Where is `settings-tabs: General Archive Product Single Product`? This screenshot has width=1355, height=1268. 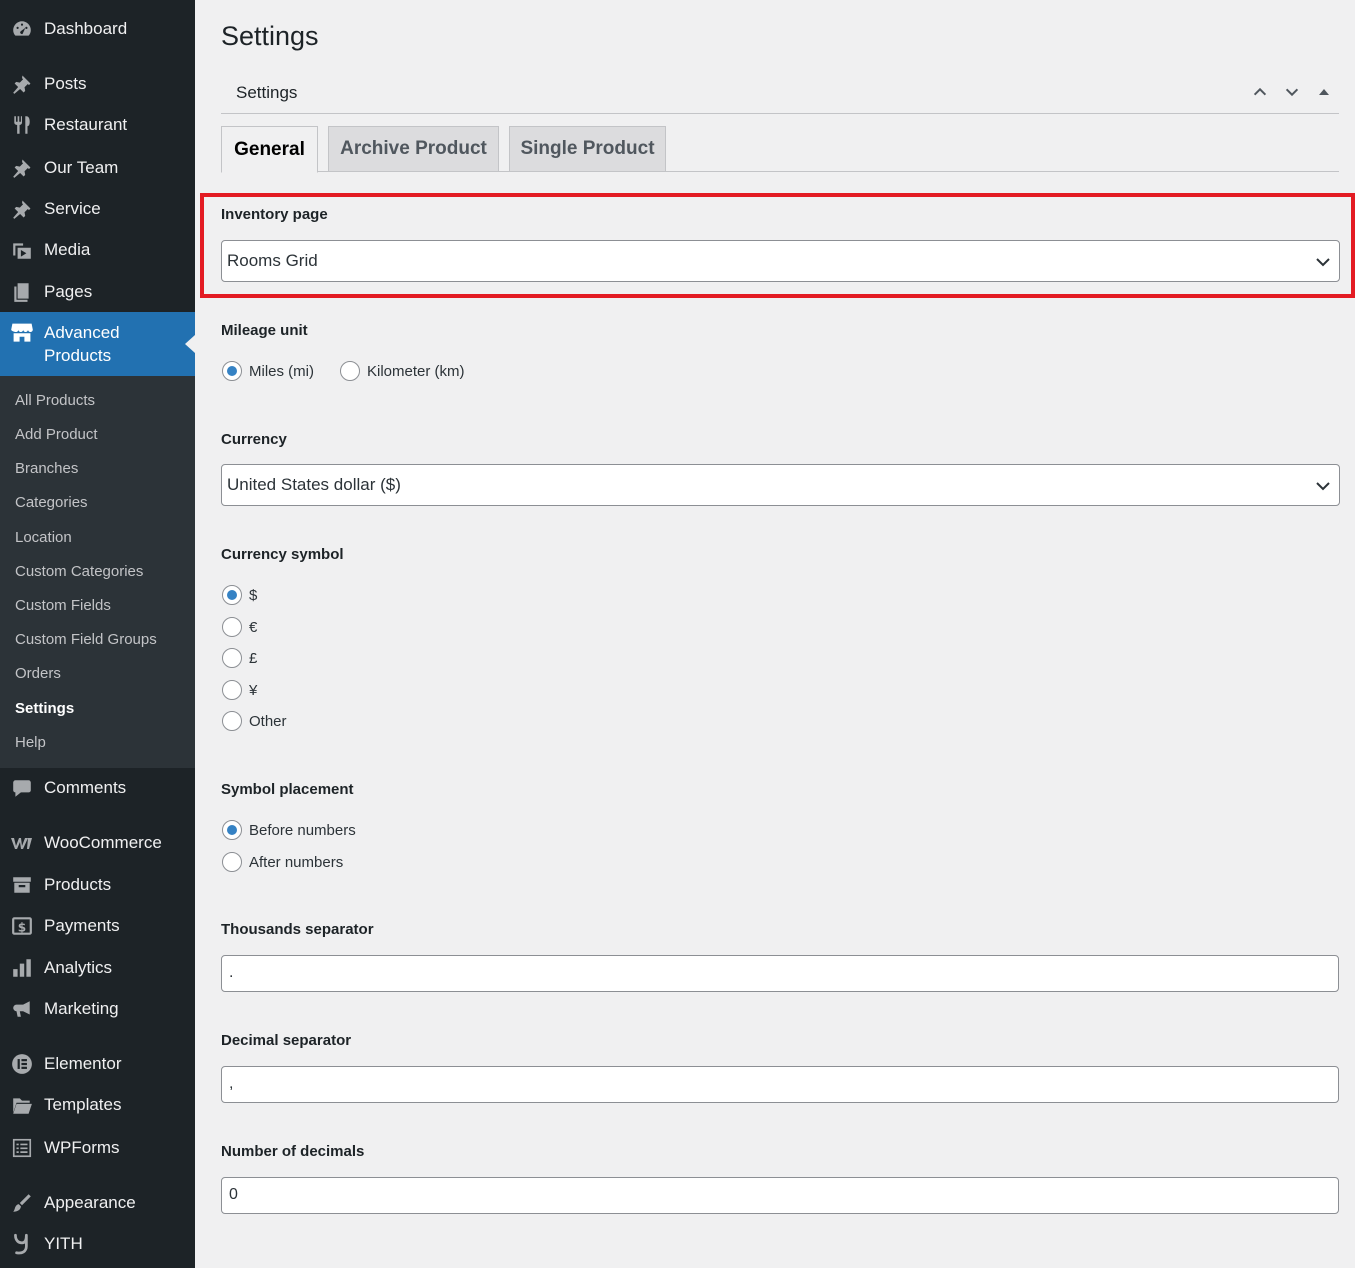 settings-tabs: General Archive Product Single Product is located at coordinates (780, 149).